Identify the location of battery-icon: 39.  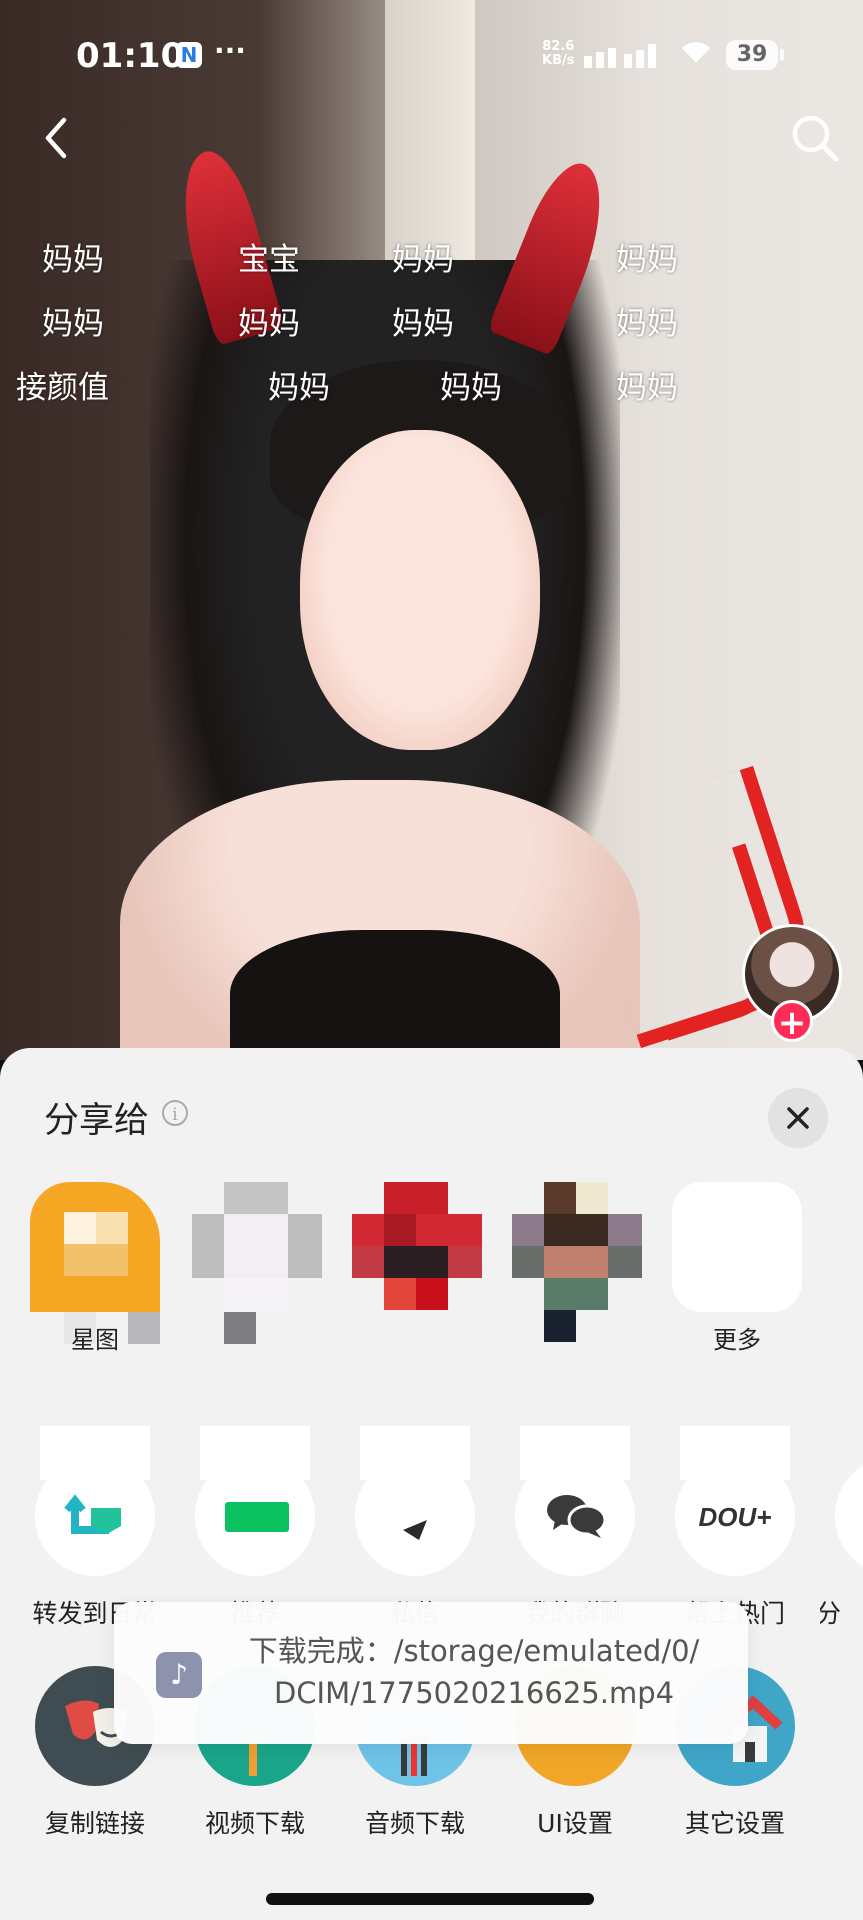
(752, 55).